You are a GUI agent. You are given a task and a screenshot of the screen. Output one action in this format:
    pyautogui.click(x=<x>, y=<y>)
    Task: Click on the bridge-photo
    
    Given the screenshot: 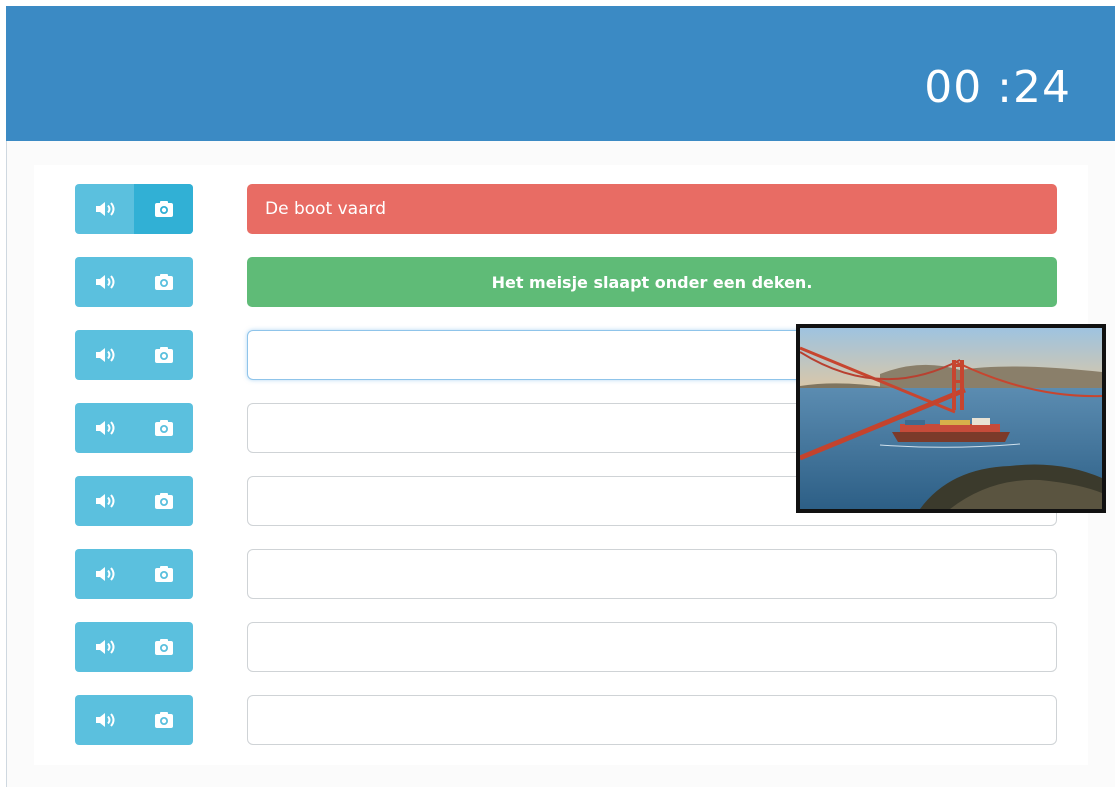 What is the action you would take?
    pyautogui.click(x=951, y=418)
    